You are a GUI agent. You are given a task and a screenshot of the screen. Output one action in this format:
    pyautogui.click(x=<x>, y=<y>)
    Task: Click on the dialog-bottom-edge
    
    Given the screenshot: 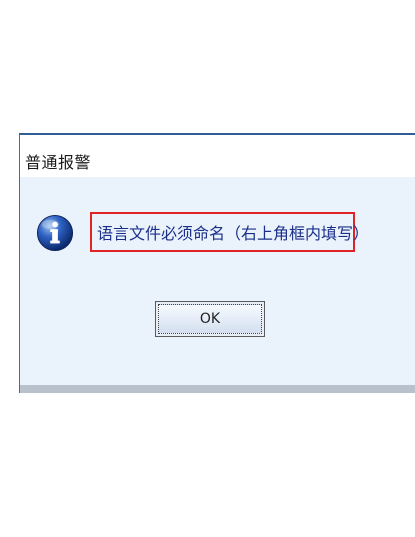 What is the action you would take?
    pyautogui.click(x=217, y=389)
    